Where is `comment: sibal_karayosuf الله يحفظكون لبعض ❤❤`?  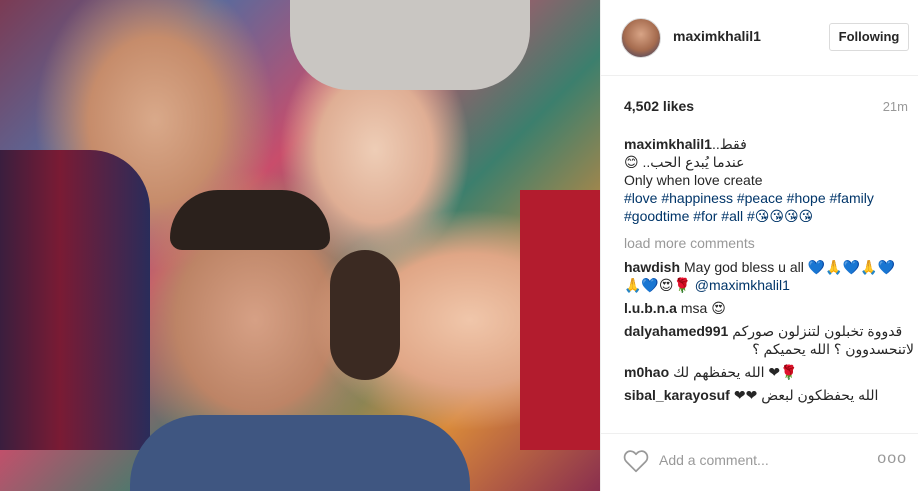
comment: sibal_karayosuf الله يحفظكون لبعض ❤❤ is located at coordinates (769, 395).